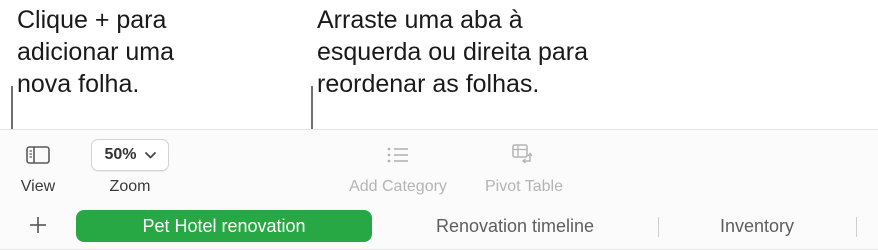 This screenshot has width=878, height=250. Describe the element at coordinates (96, 52) in the screenshot. I see `callout-add-sheet: Clique + para adicionar uma nova folha.` at that location.